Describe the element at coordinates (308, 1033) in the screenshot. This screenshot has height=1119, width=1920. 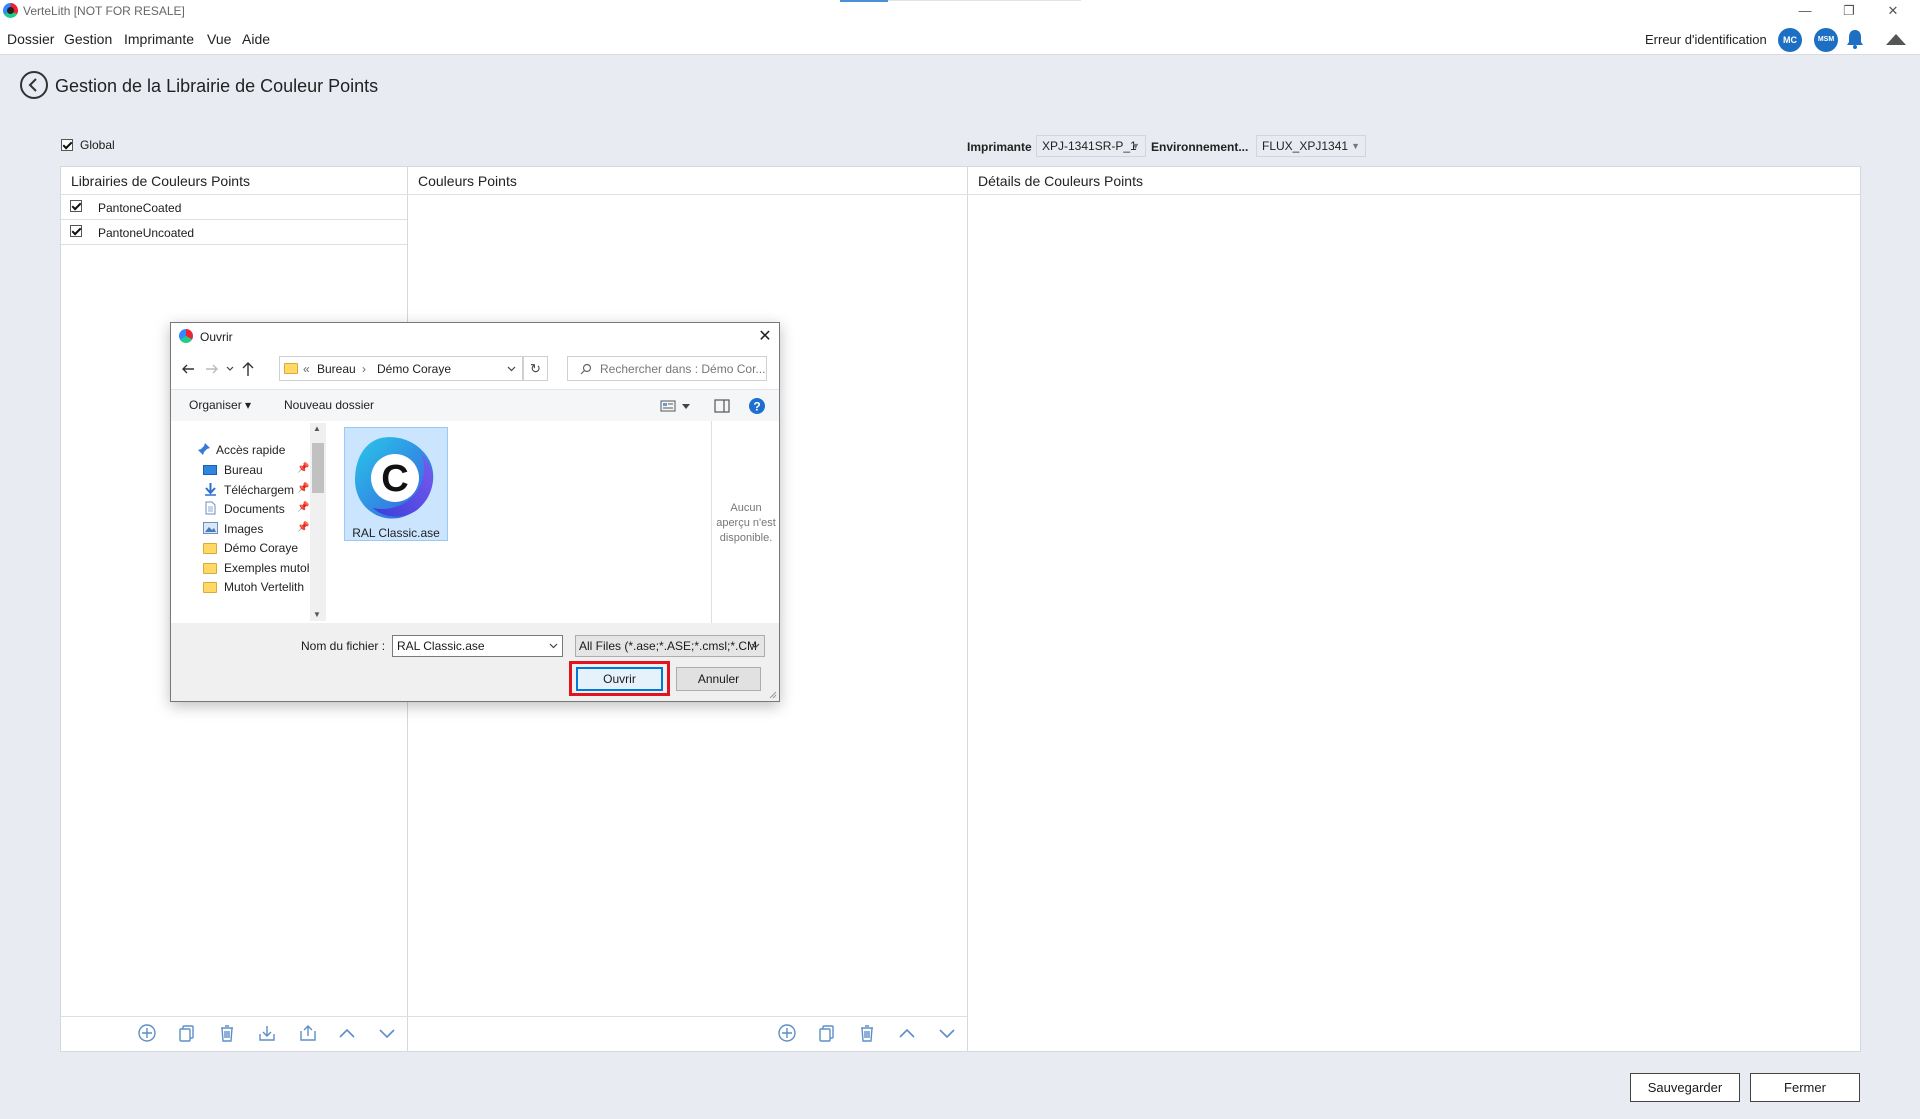
I see `export-icon` at that location.